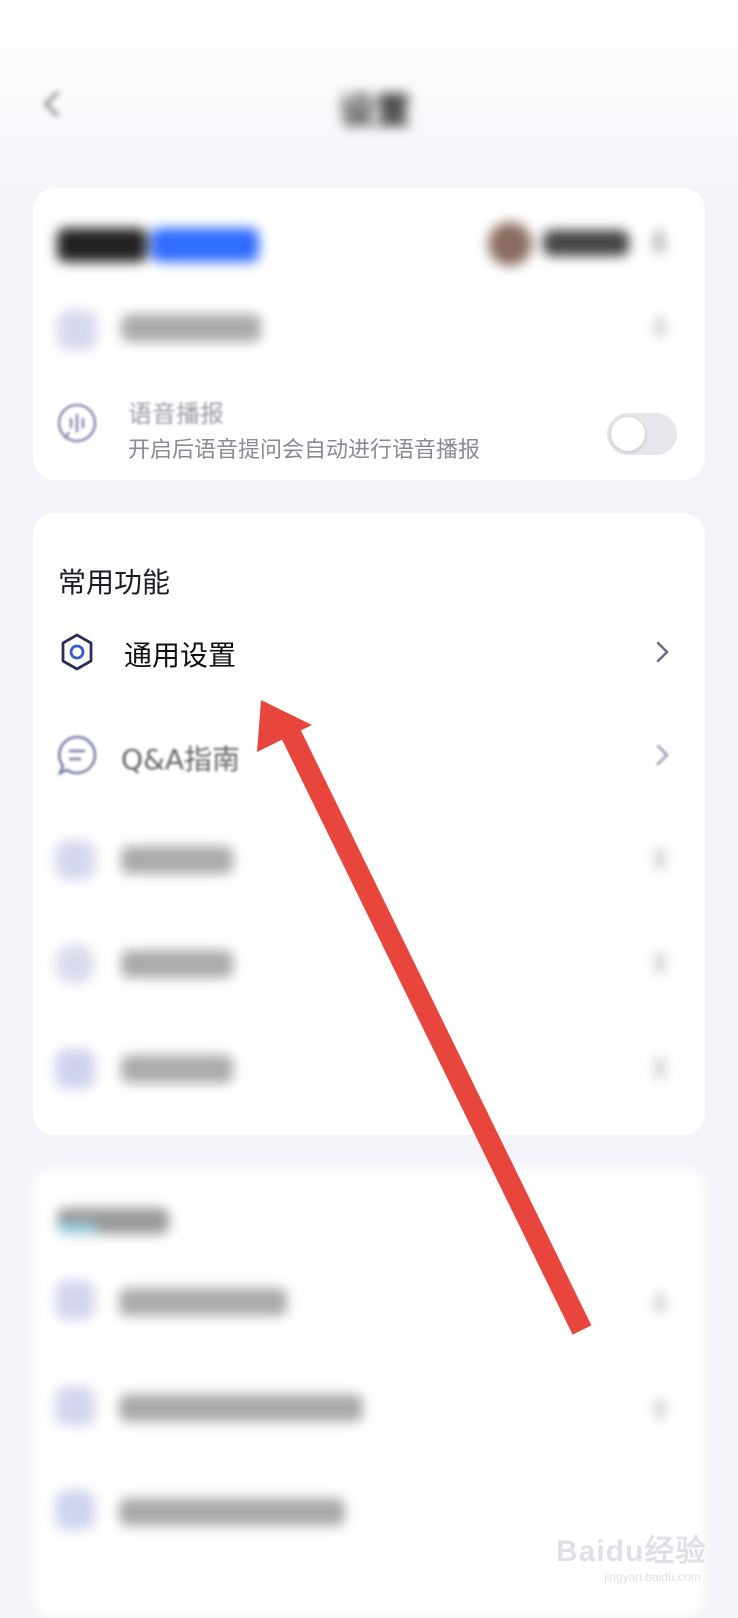  Describe the element at coordinates (77, 652) in the screenshot. I see `gear-icon` at that location.